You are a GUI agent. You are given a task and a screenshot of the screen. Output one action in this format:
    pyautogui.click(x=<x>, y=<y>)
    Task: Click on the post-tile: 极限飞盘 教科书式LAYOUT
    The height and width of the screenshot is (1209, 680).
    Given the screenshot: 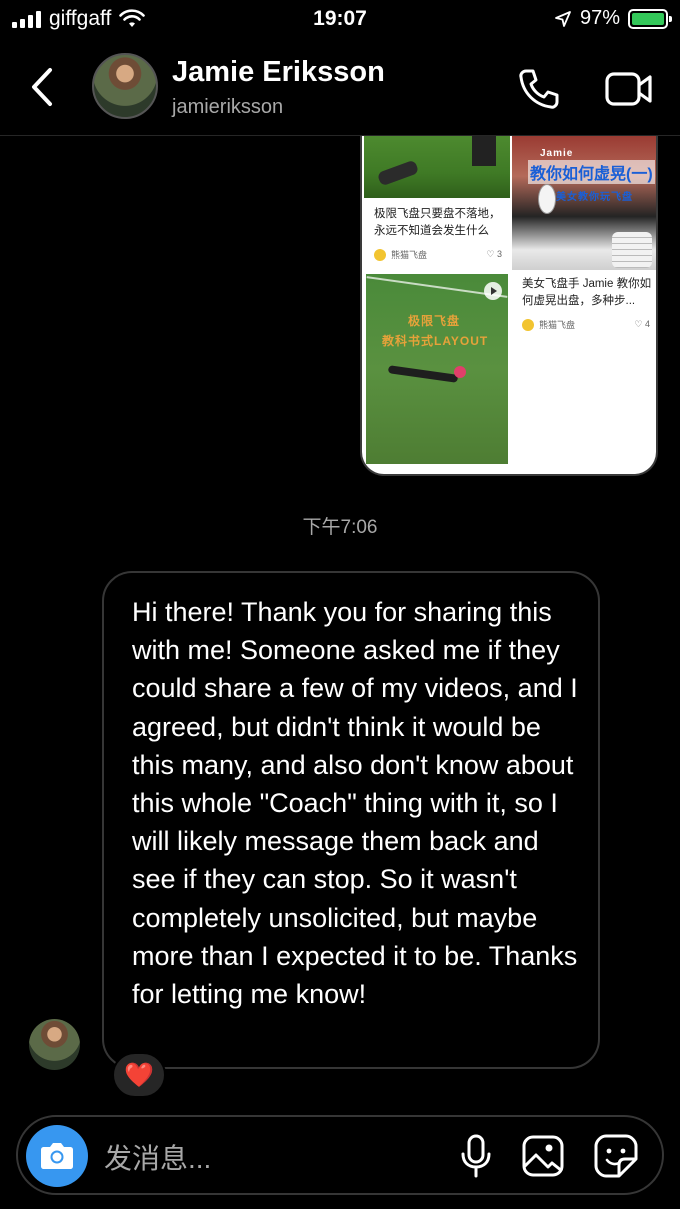 What is the action you would take?
    pyautogui.click(x=437, y=369)
    